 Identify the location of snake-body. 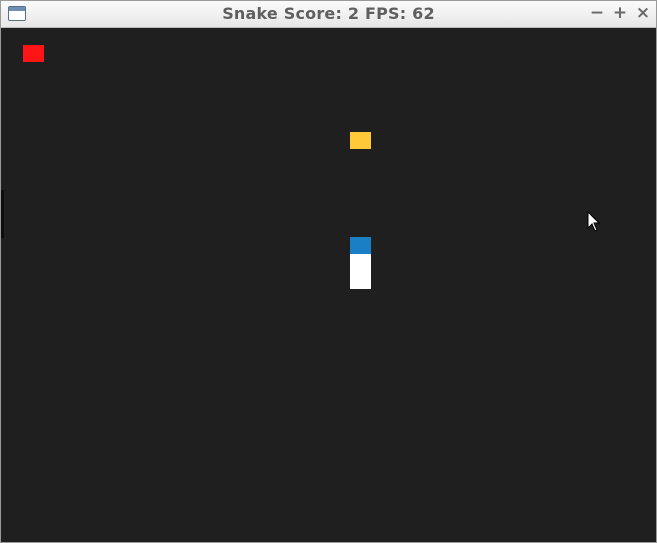
(360, 271).